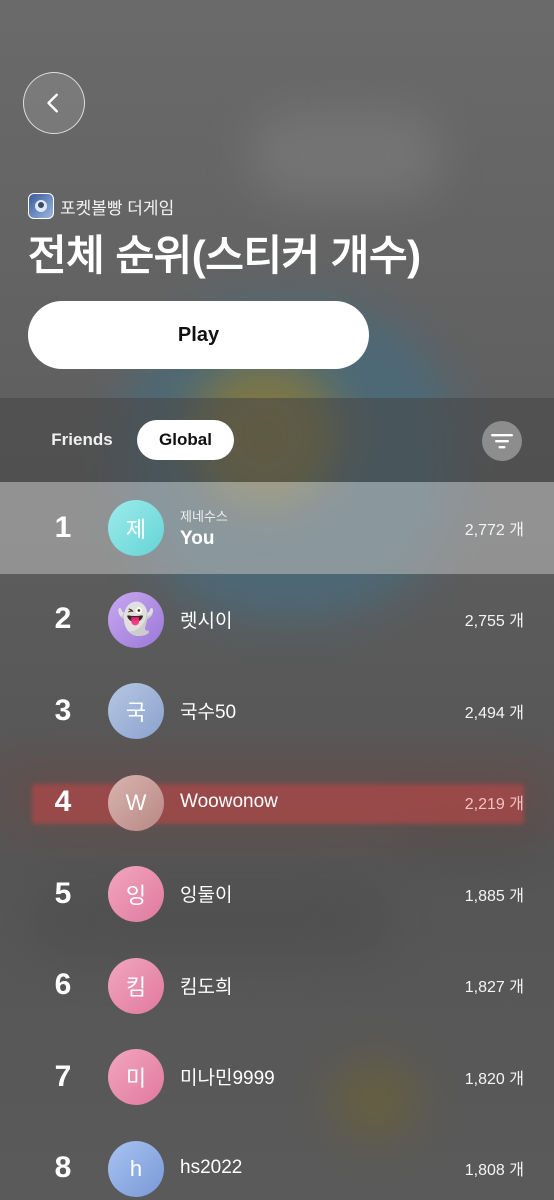 The height and width of the screenshot is (1200, 554). What do you see at coordinates (277, 440) in the screenshot?
I see `scope-tabbar: Friends Global` at bounding box center [277, 440].